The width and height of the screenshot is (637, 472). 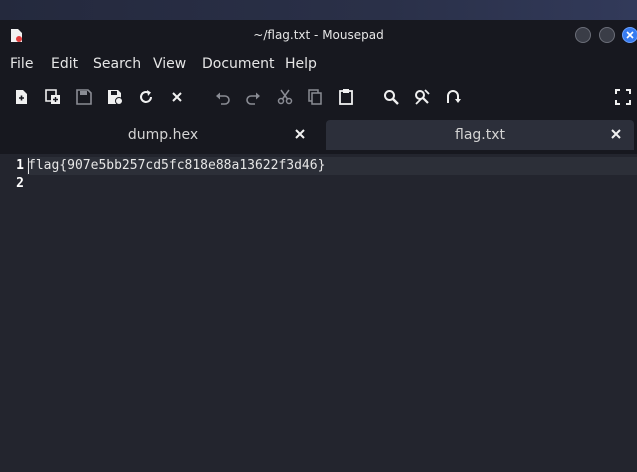 I want to click on copy-icon, so click(x=315, y=97).